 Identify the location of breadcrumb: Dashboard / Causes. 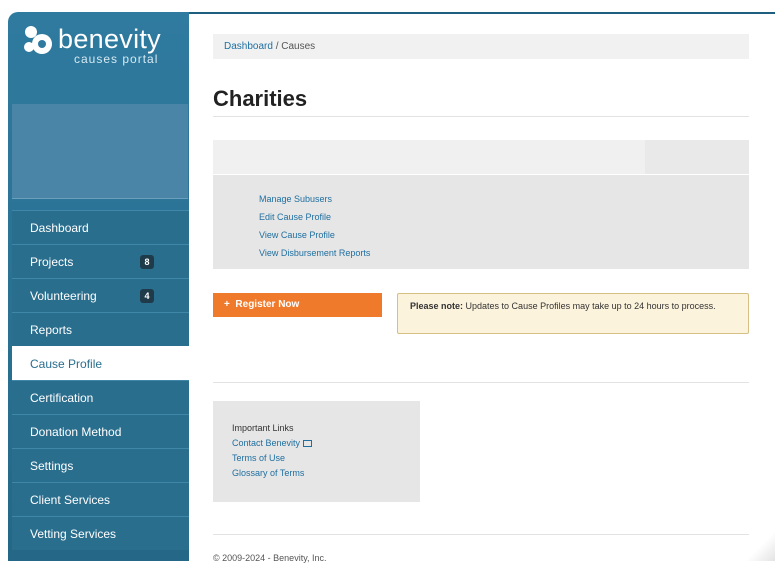
(481, 46).